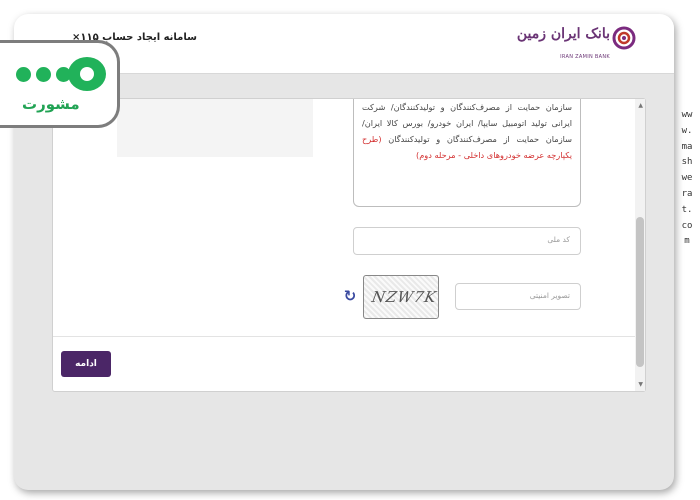 Image resolution: width=700 pixels, height=500 pixels. What do you see at coordinates (86, 364) in the screenshot?
I see `continue-button: ادامه` at bounding box center [86, 364].